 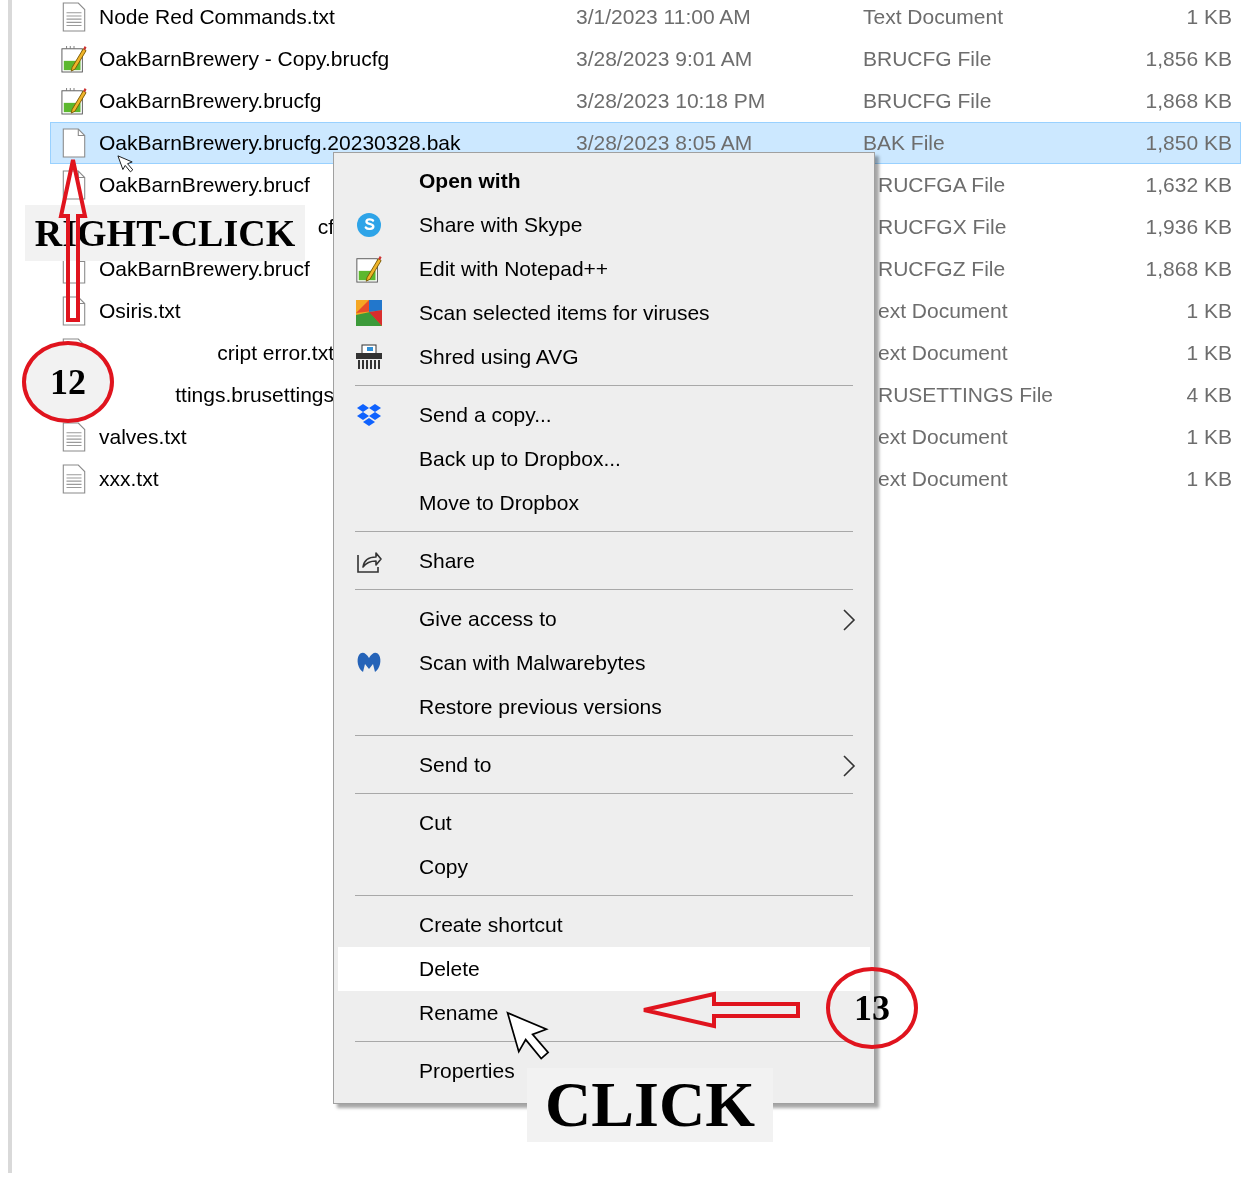 What do you see at coordinates (280, 142) in the screenshot?
I see `file-name: OakBarnBrewery.brucfg.20230328.bak` at bounding box center [280, 142].